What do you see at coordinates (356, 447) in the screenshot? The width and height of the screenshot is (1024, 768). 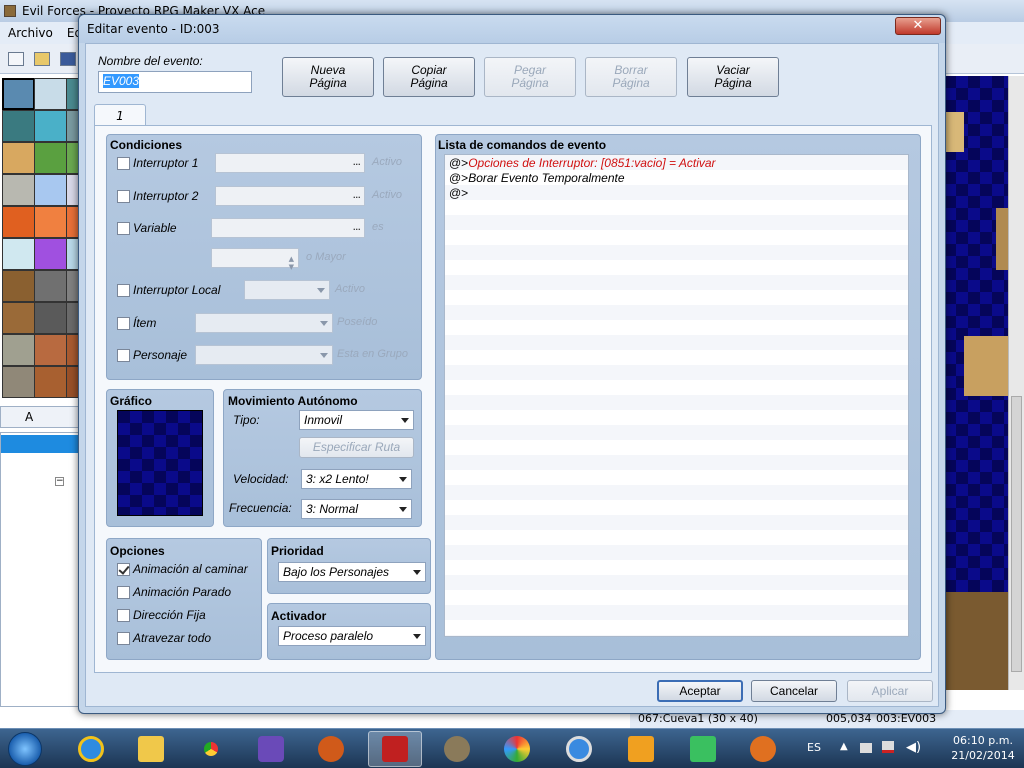 I see `route-button: Especificar Ruta` at bounding box center [356, 447].